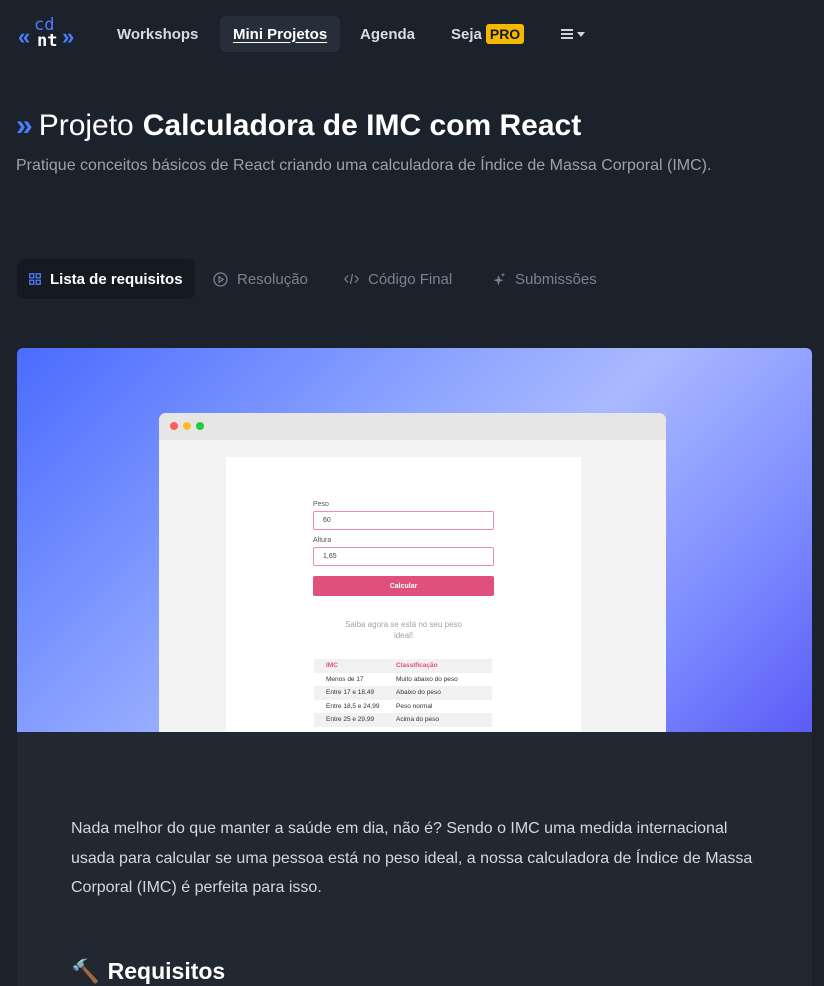 The width and height of the screenshot is (824, 986). What do you see at coordinates (321, 504) in the screenshot?
I see `preview-peso-label: Peso` at bounding box center [321, 504].